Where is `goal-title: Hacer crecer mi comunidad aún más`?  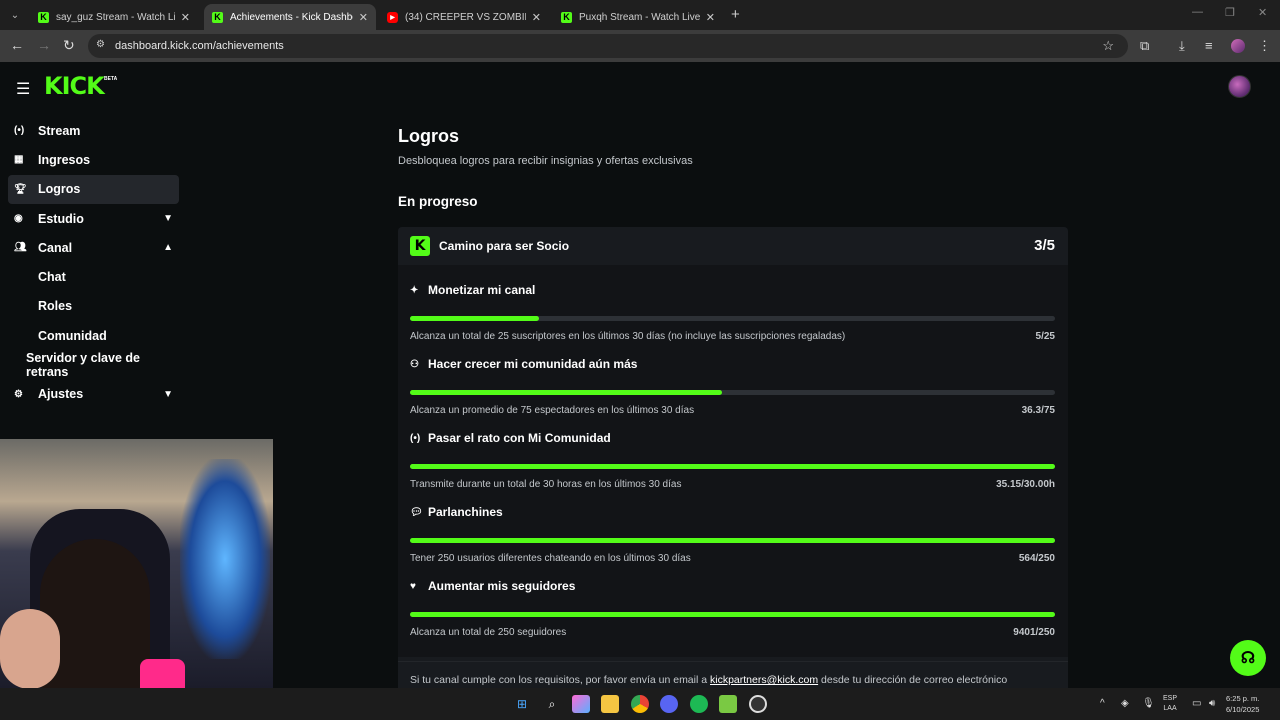
goal-title: Hacer crecer mi comunidad aún más is located at coordinates (533, 364).